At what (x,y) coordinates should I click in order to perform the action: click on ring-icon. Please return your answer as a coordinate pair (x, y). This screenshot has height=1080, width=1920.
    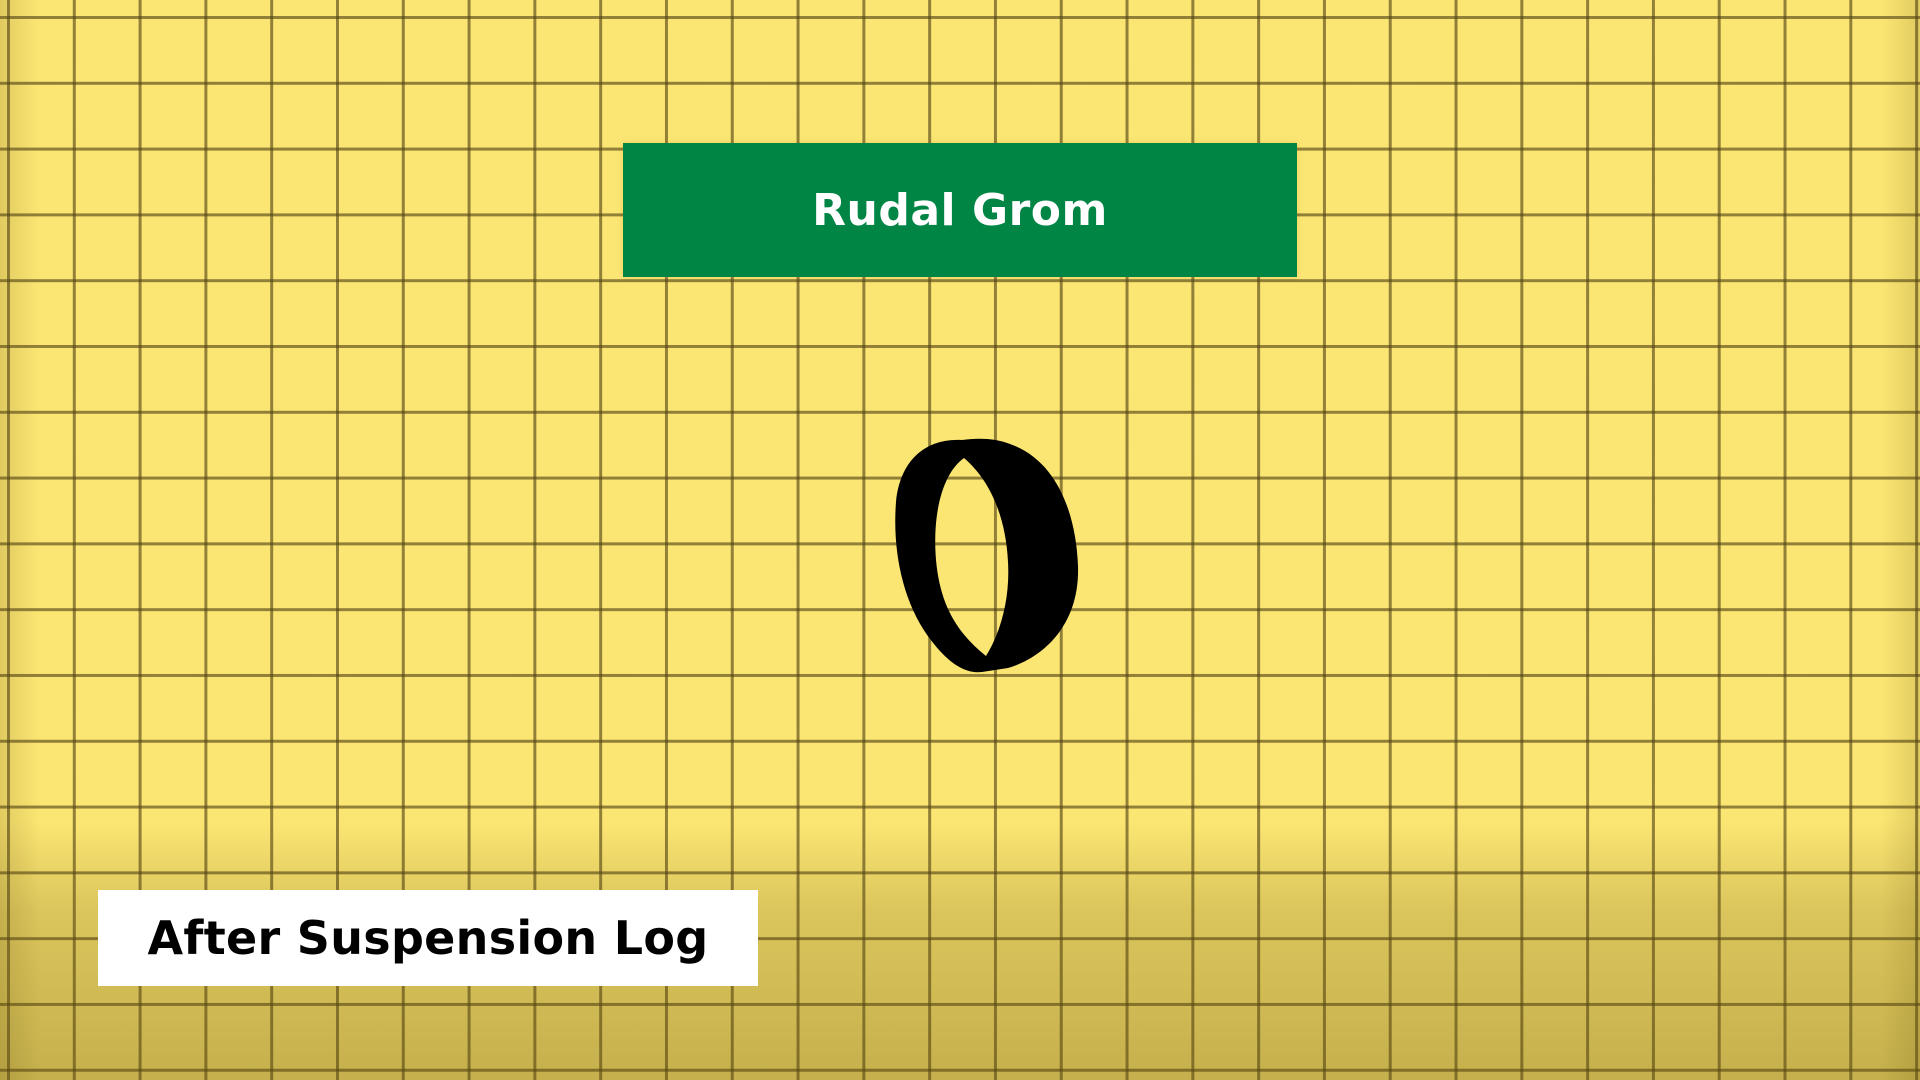
    Looking at the image, I should click on (980, 557).